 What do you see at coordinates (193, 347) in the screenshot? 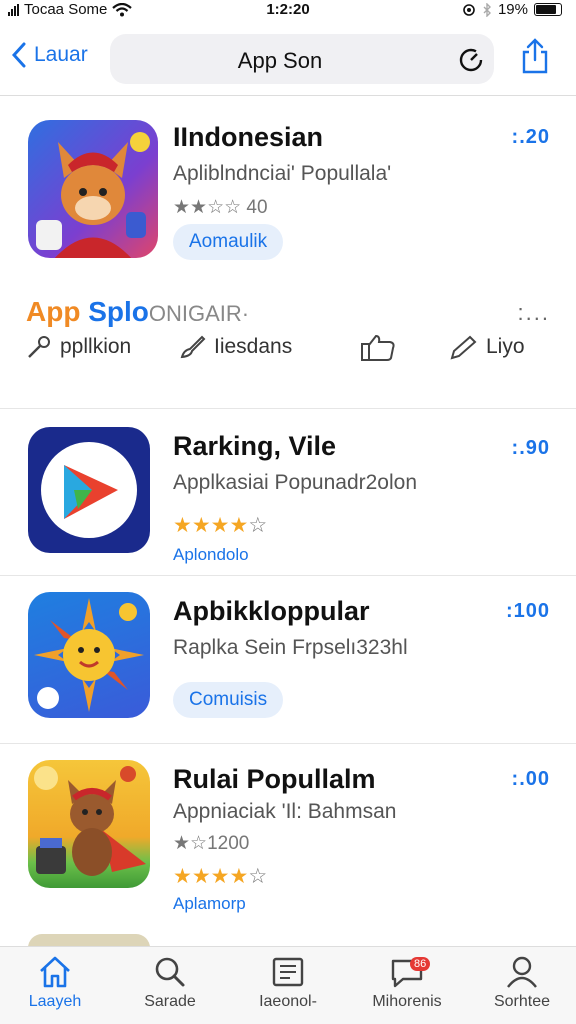
I see `paint-brush-icon` at bounding box center [193, 347].